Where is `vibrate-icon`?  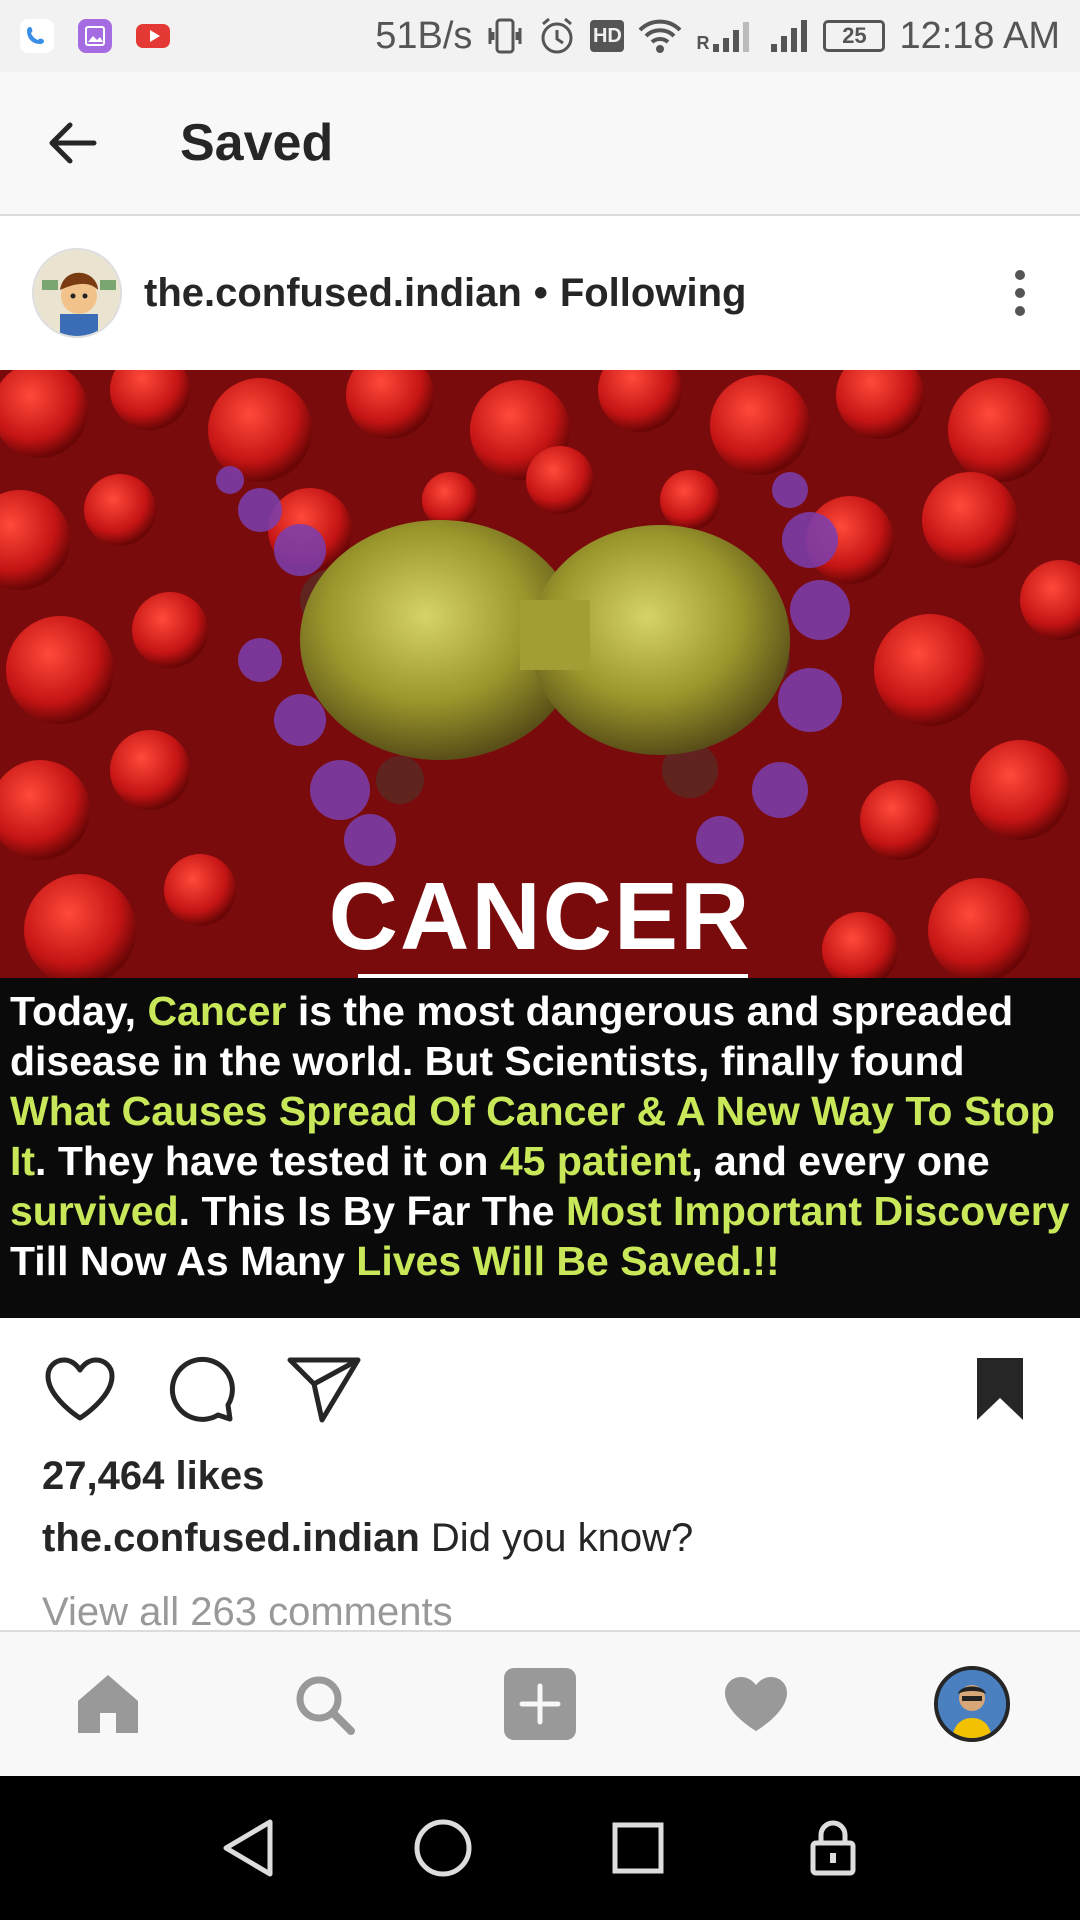 vibrate-icon is located at coordinates (505, 36).